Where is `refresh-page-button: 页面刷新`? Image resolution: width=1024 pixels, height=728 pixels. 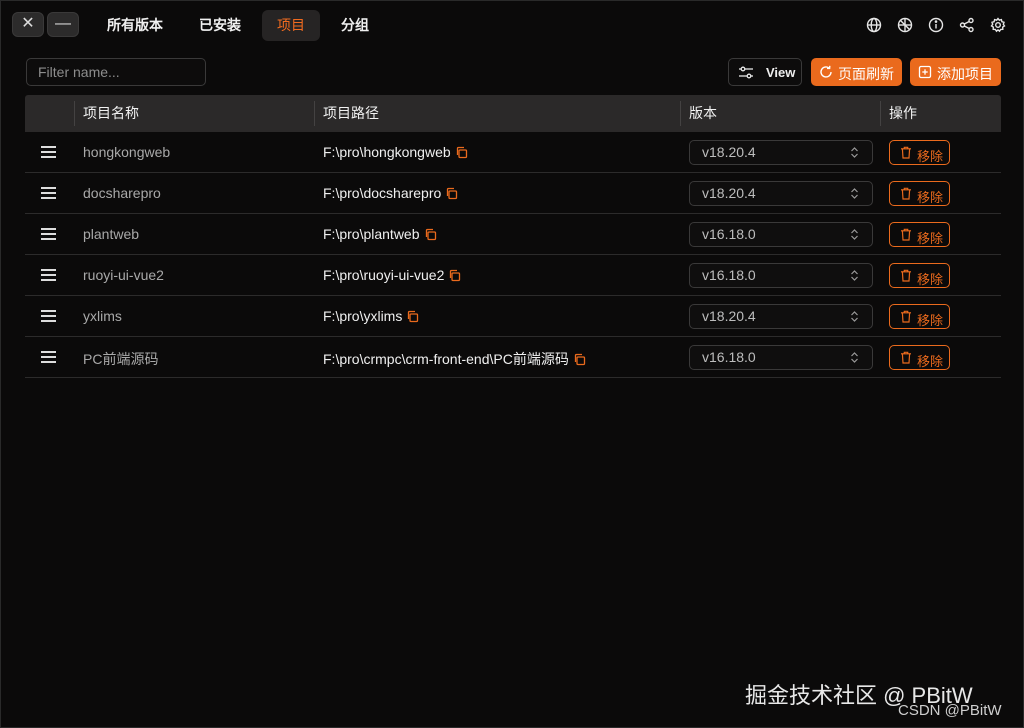
refresh-page-button: 页面刷新 is located at coordinates (856, 72).